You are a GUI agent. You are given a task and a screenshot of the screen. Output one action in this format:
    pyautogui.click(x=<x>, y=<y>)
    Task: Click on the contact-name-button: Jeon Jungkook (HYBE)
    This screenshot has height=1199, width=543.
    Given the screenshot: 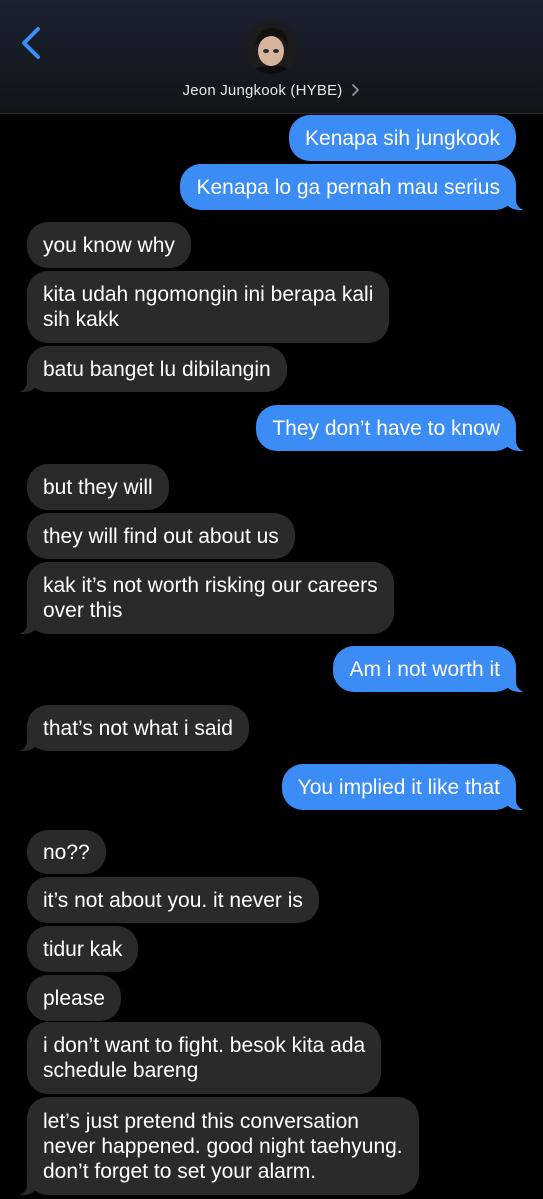 What is the action you would take?
    pyautogui.click(x=271, y=90)
    